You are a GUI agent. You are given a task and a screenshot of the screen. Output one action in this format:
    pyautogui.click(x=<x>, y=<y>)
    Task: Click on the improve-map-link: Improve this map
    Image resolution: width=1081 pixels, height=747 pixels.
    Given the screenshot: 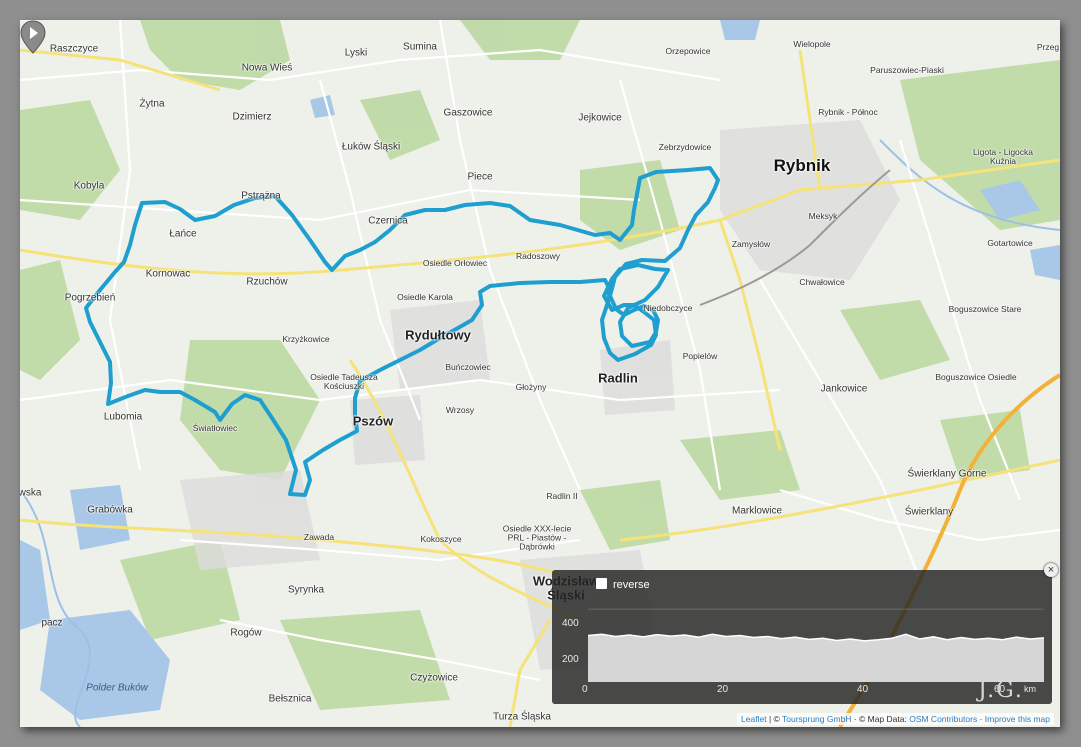 What is the action you would take?
    pyautogui.click(x=1017, y=719)
    